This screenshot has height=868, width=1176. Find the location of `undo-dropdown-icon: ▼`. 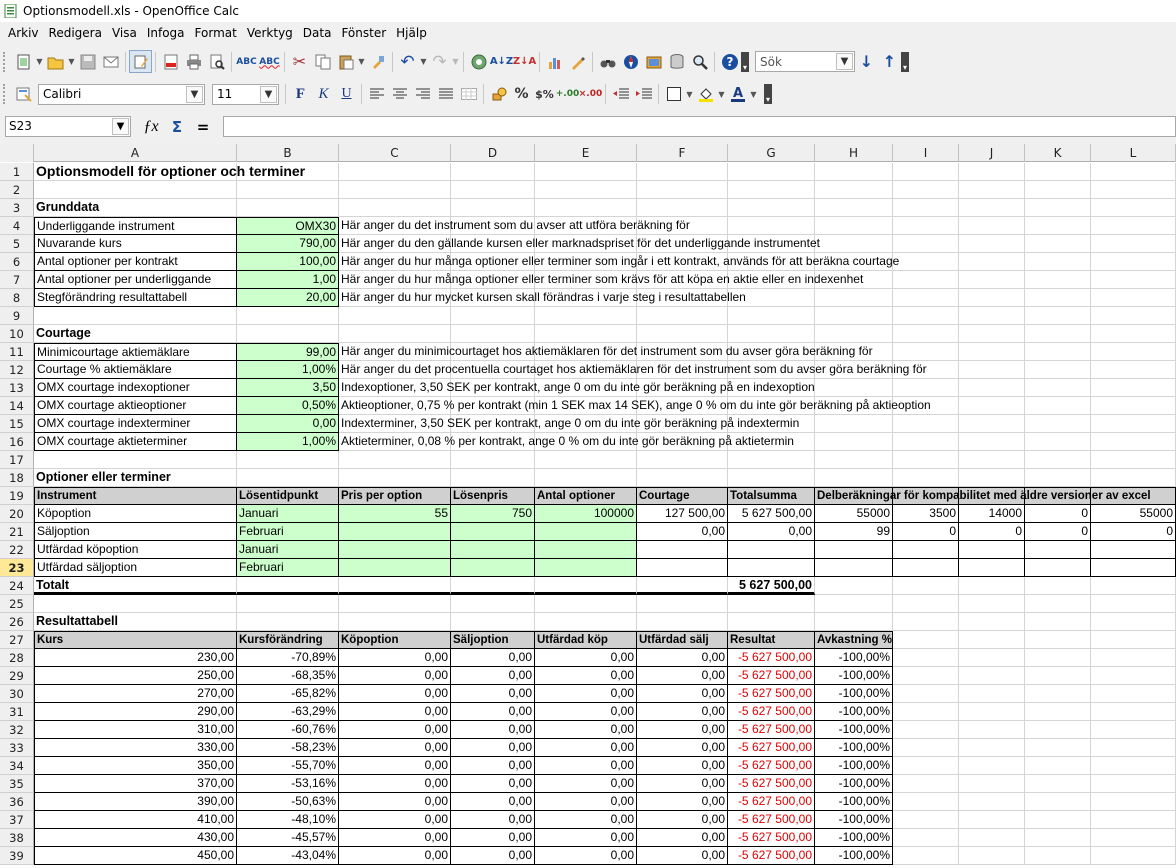

undo-dropdown-icon: ▼ is located at coordinates (423, 61).